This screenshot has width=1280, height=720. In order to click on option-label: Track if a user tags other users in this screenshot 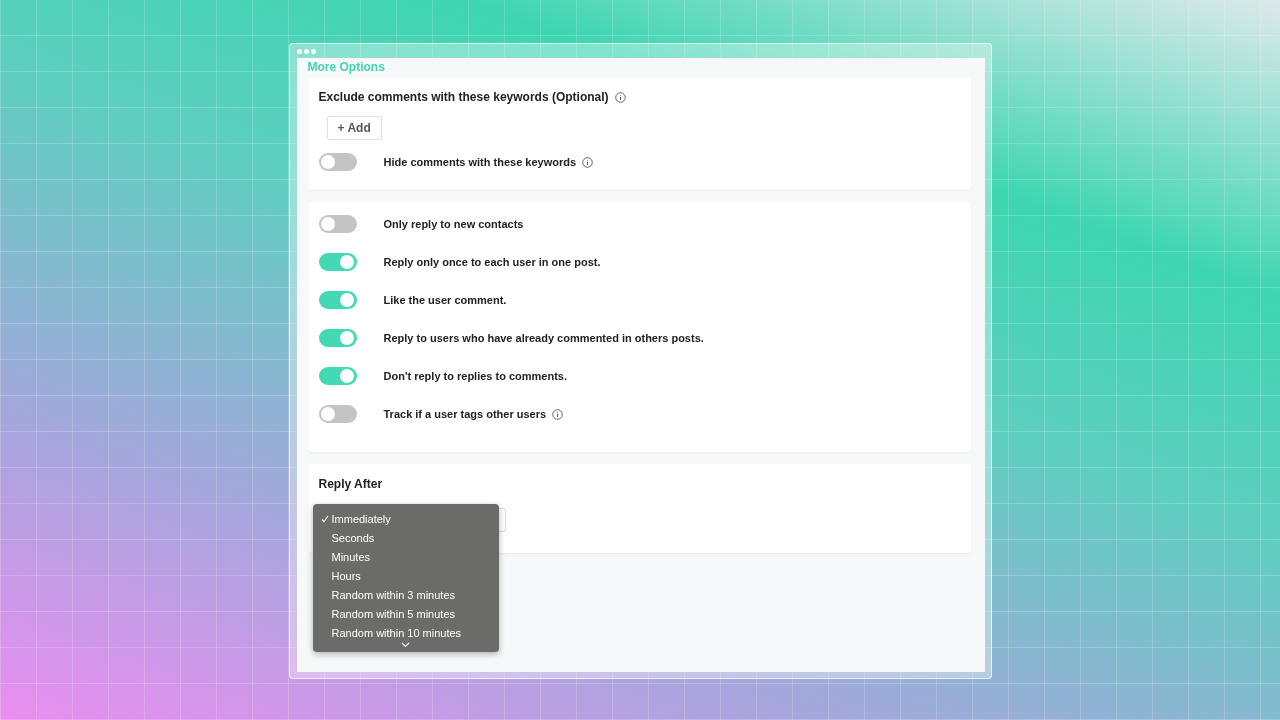, I will do `click(465, 414)`.